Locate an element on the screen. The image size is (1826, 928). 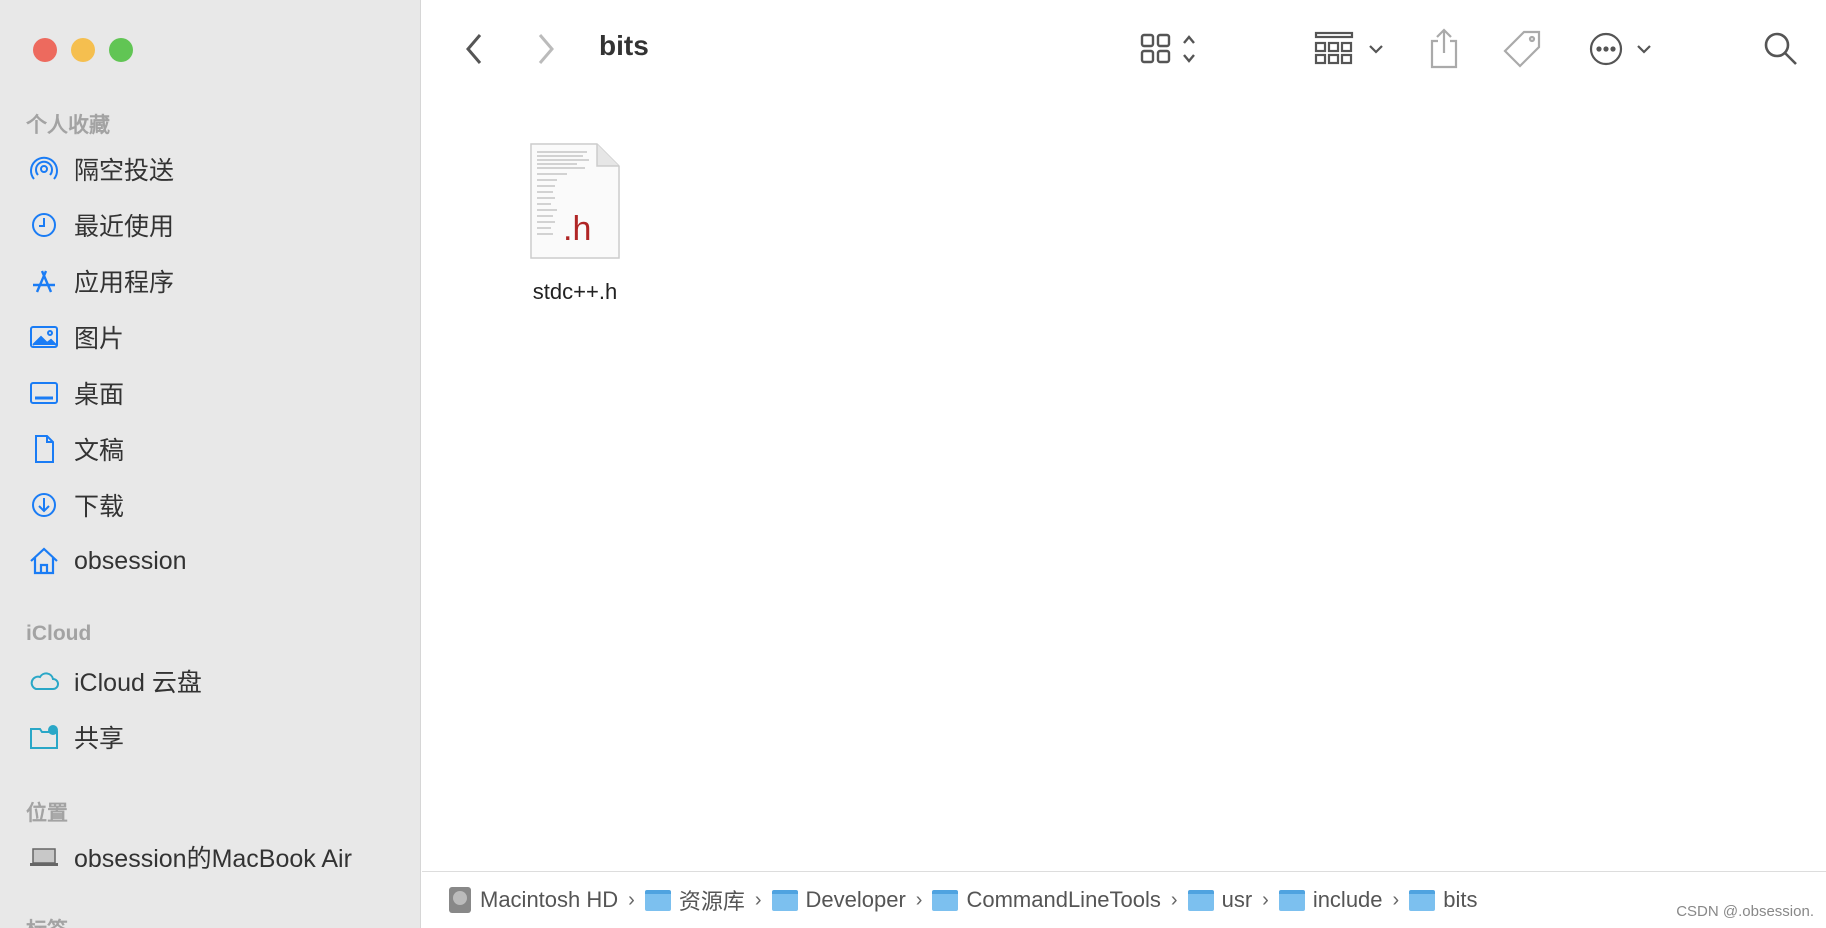
sidebar-item-label: iCloud 云盘 is located at coordinates (138, 683).